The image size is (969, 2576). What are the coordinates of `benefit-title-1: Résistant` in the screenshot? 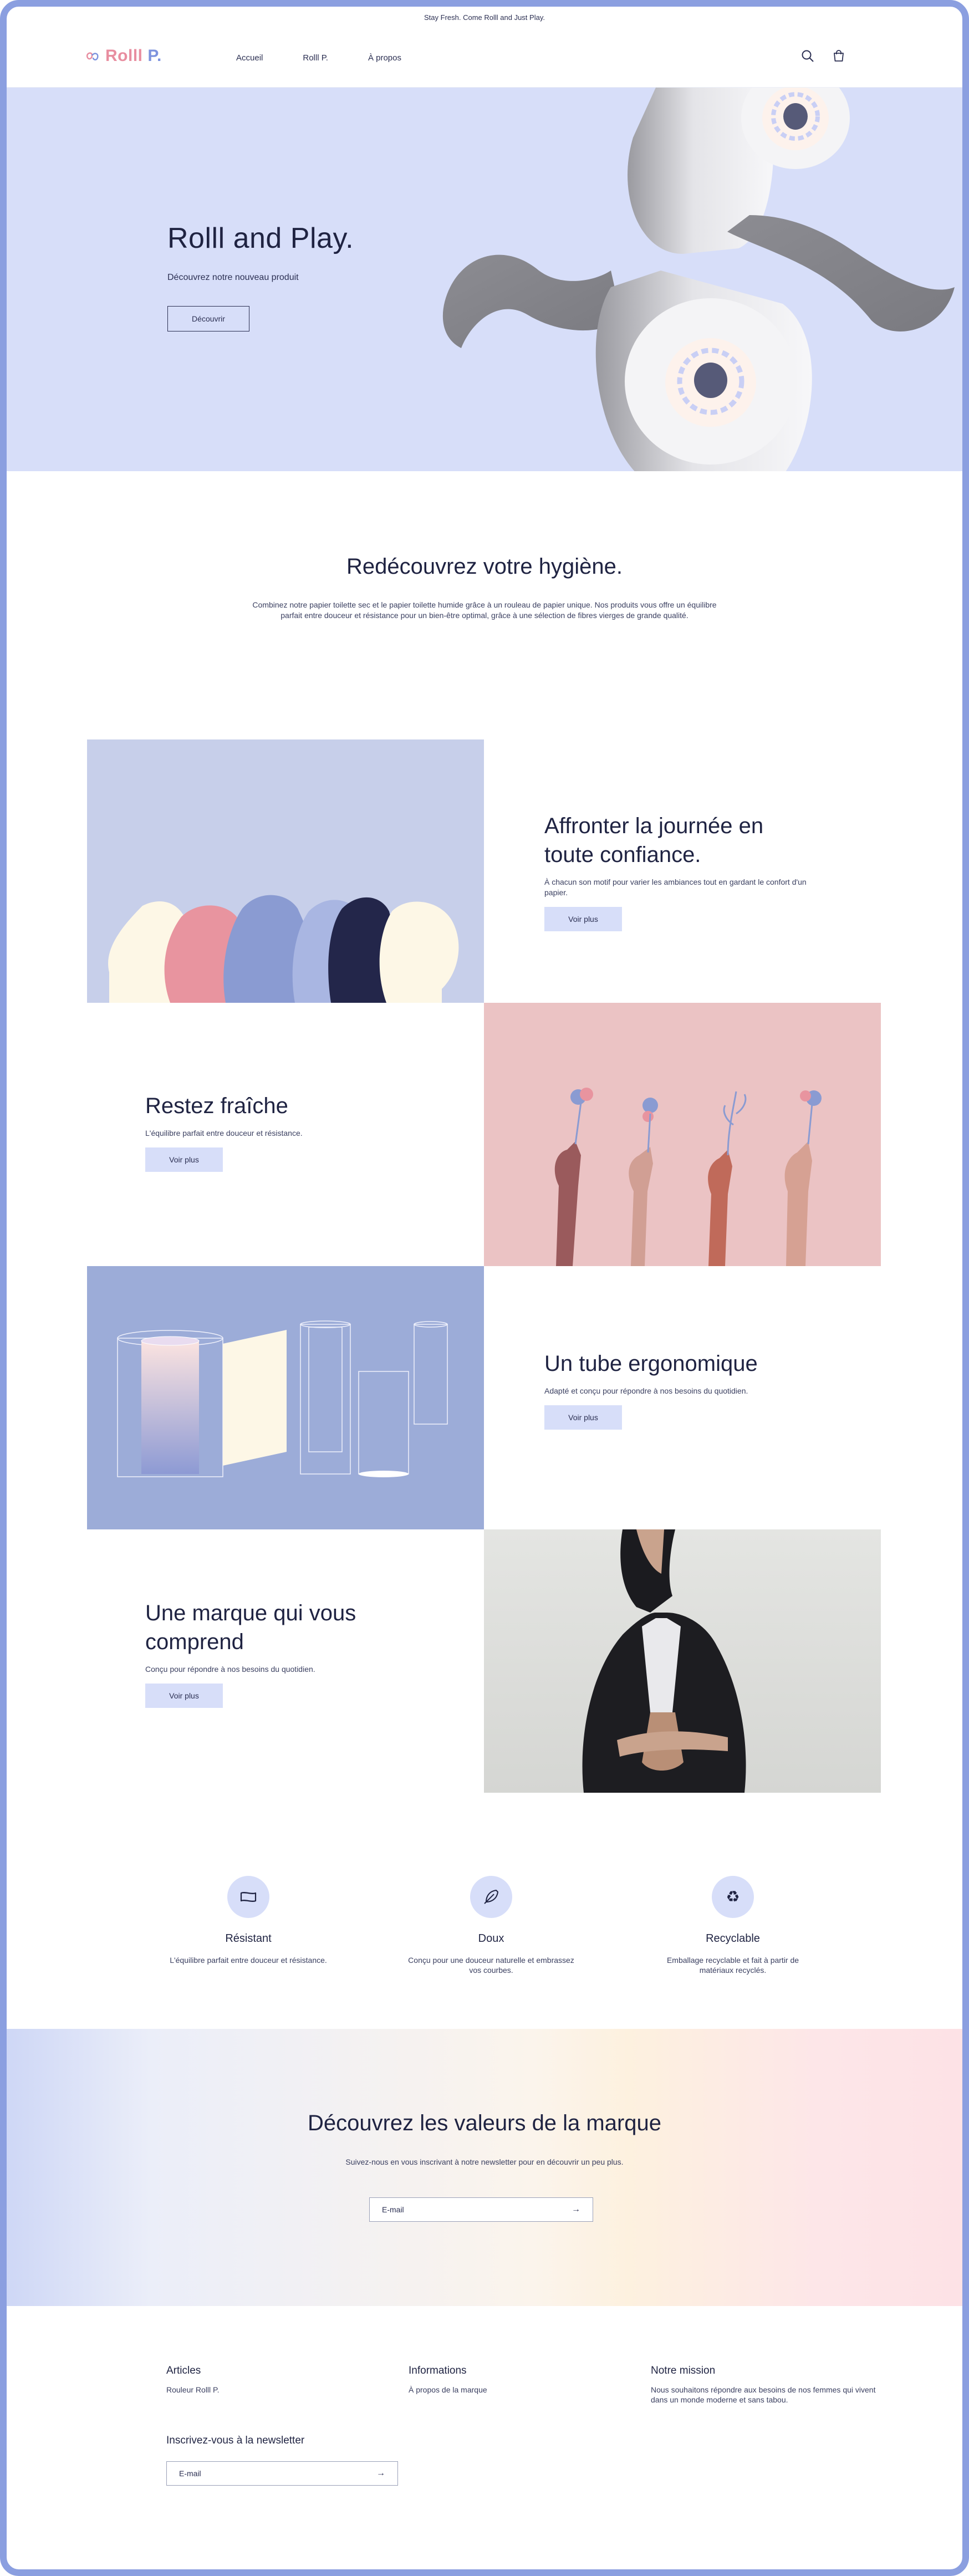 It's located at (249, 1938).